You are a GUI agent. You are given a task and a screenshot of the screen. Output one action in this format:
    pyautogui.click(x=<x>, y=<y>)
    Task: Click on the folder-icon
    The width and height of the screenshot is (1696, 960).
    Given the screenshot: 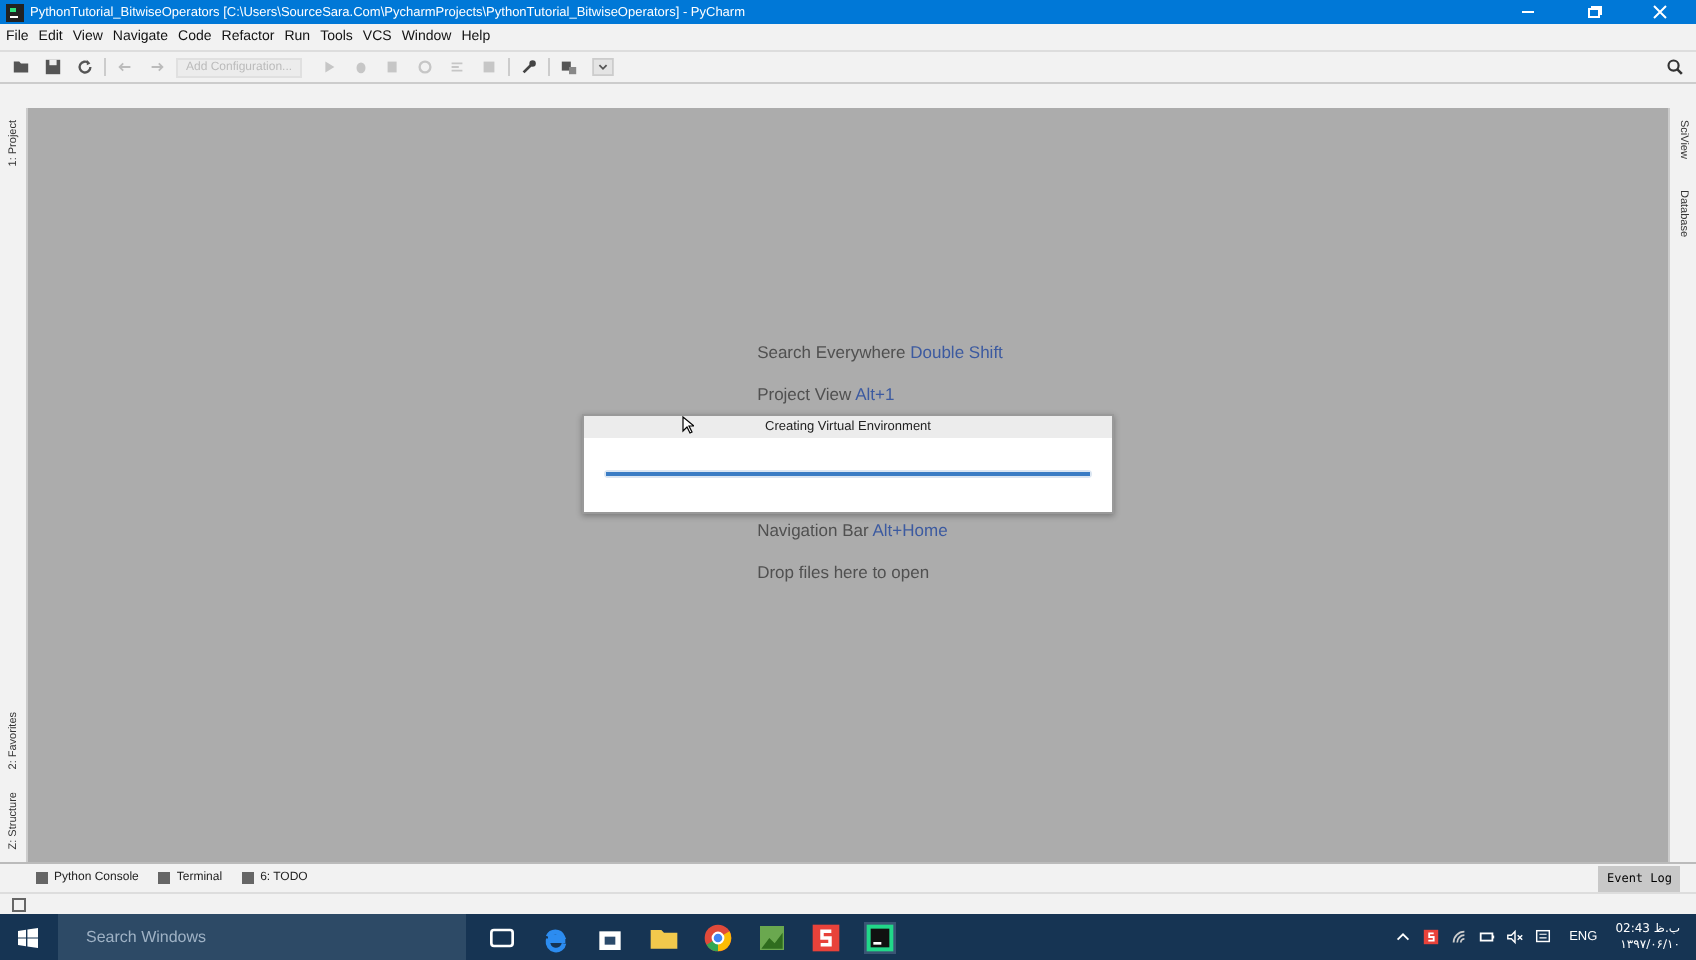 What is the action you would take?
    pyautogui.click(x=21, y=67)
    